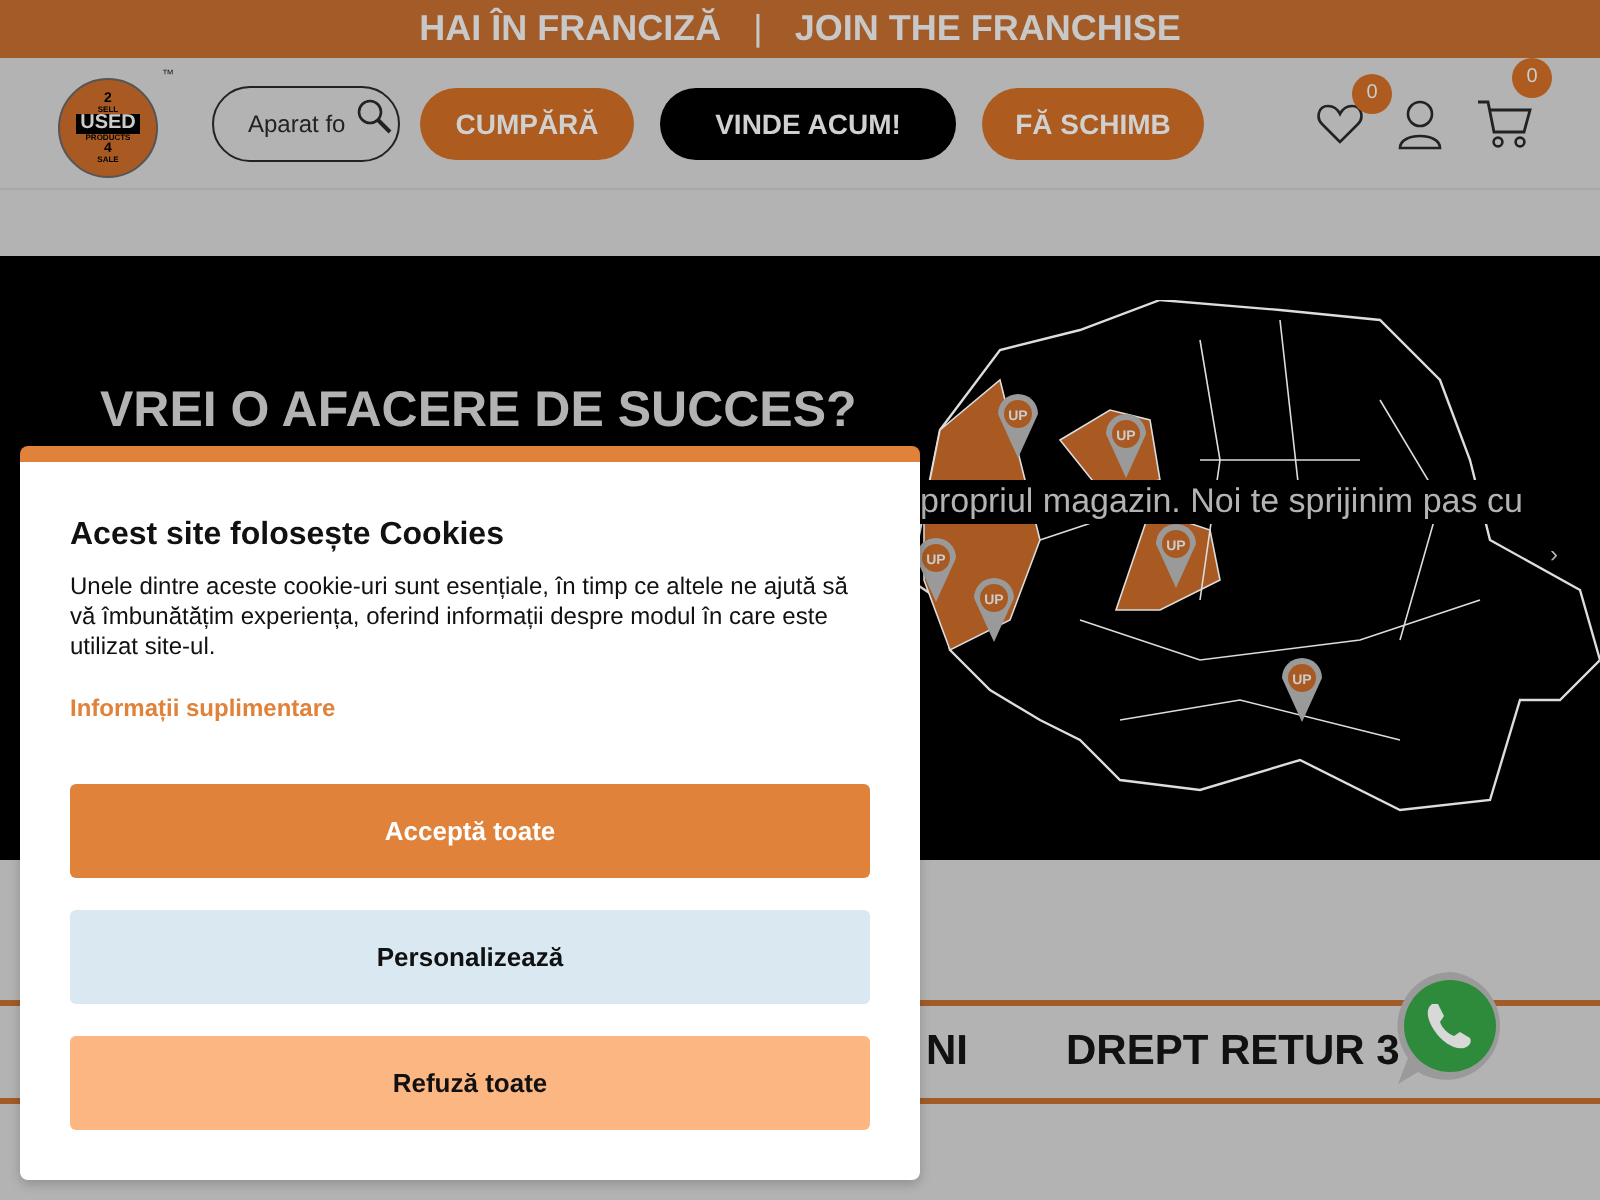 The image size is (1600, 1200). I want to click on hero-text: propriul magazin. Noi te sprijinim pas cu, so click(1221, 502).